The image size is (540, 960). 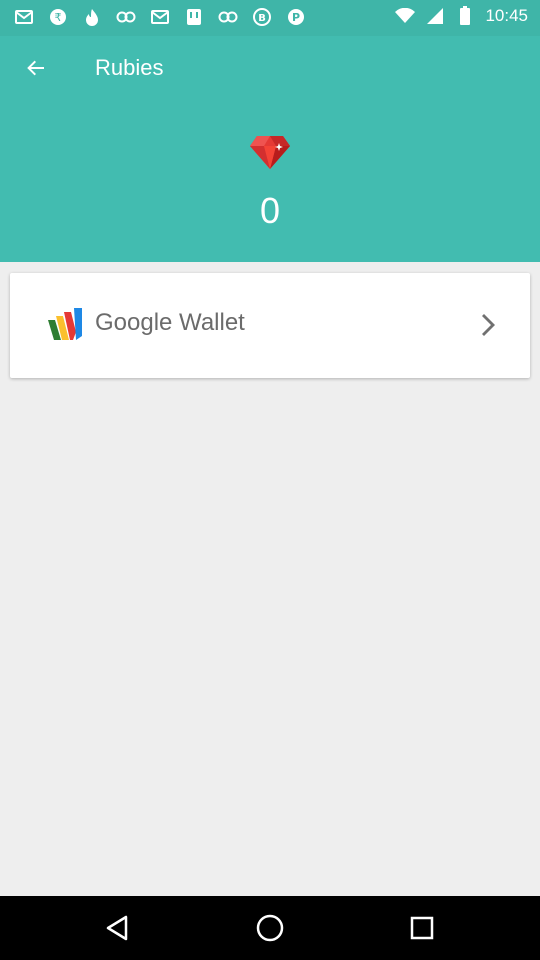 I want to click on b-icon: B, so click(x=262, y=17).